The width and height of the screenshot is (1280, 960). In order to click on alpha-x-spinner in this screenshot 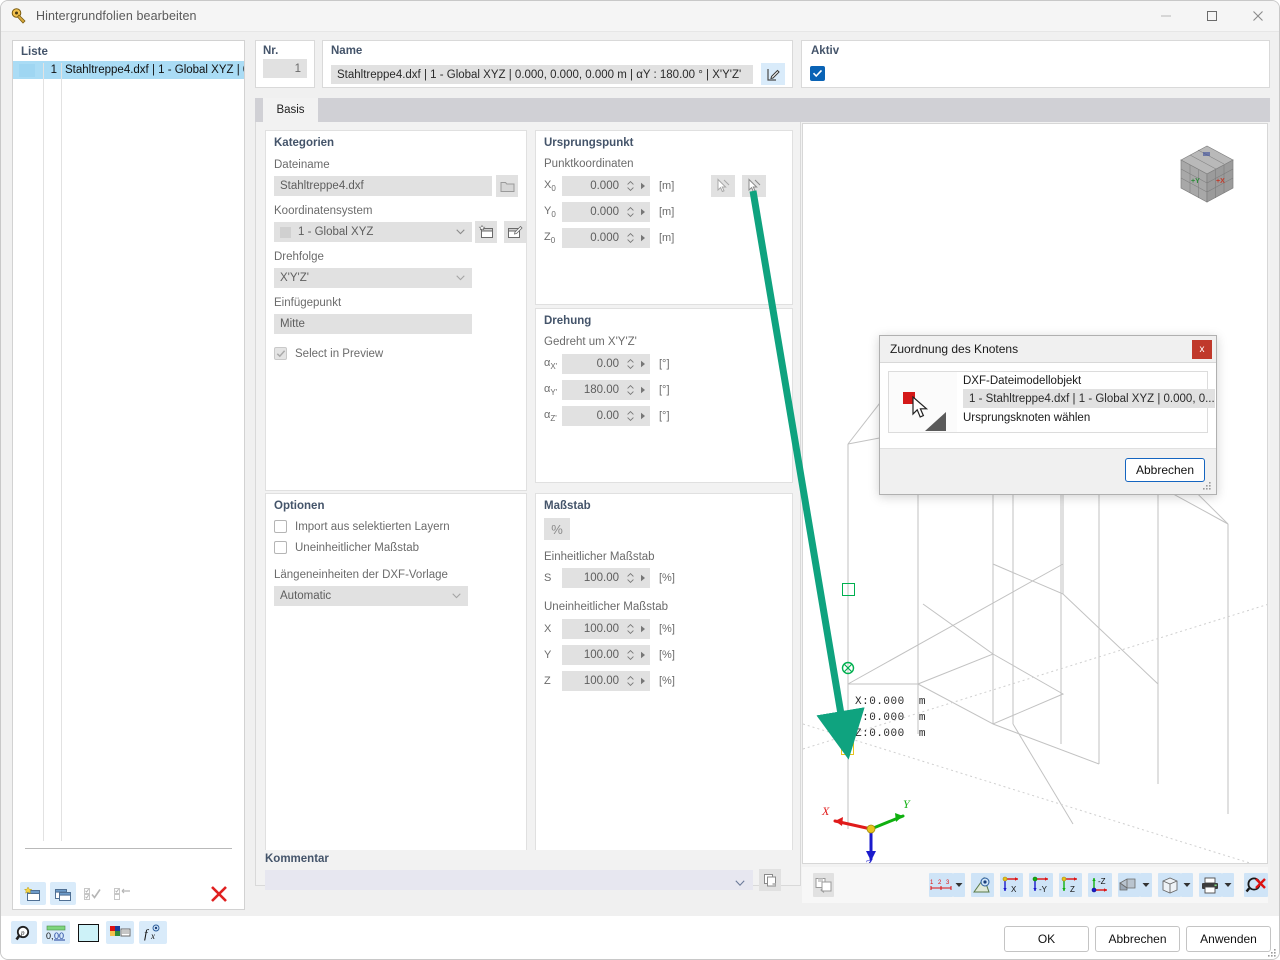, I will do `click(630, 364)`.